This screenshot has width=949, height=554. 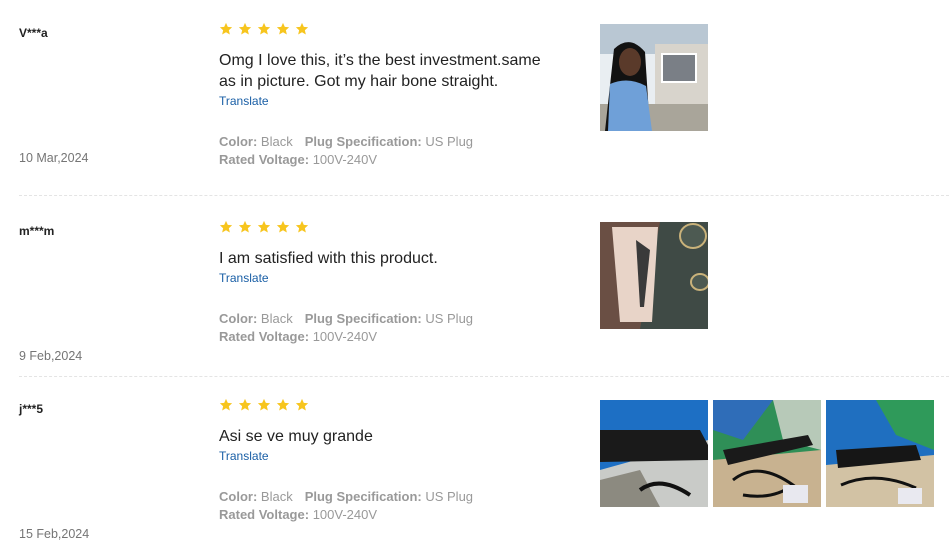 I want to click on review-date: 15 Feb,2024, so click(x=54, y=534).